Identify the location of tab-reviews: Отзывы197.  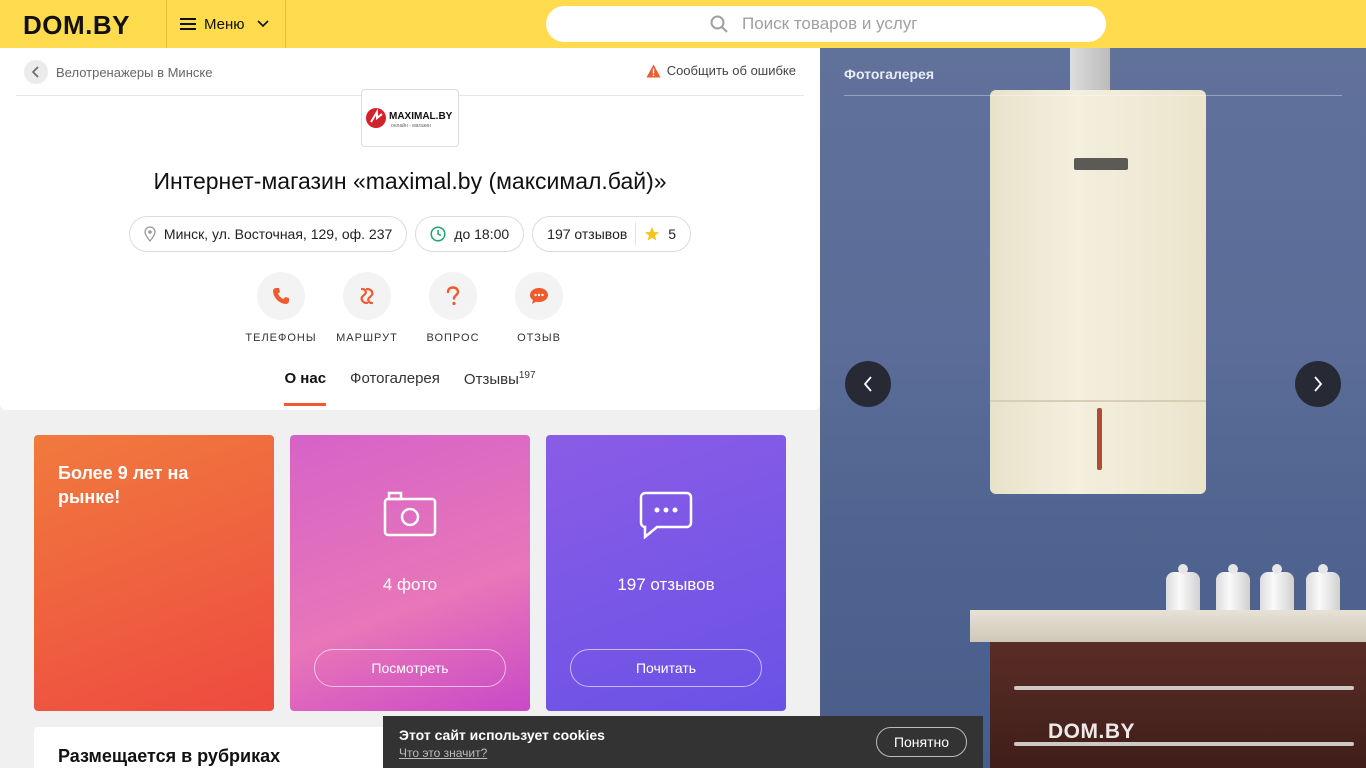
(500, 388).